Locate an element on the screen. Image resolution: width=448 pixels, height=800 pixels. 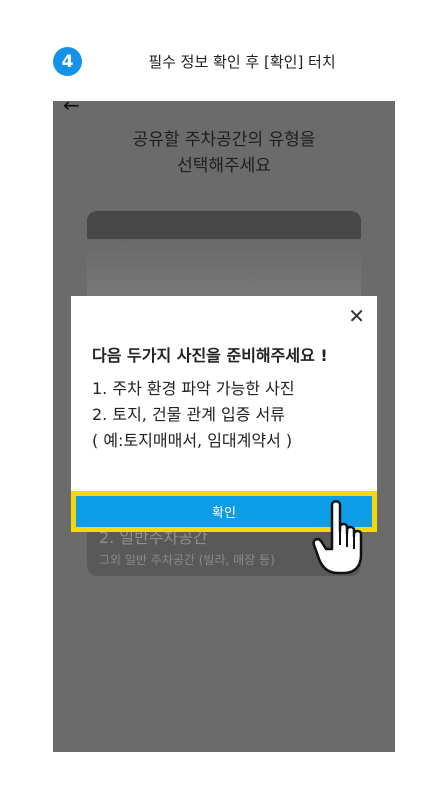
back-arrow-icon: ← is located at coordinates (71, 109).